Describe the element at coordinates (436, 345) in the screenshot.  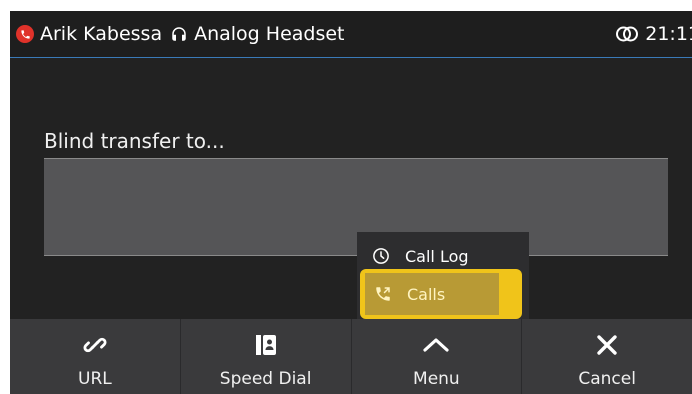
I see `chevron-up-icon` at that location.